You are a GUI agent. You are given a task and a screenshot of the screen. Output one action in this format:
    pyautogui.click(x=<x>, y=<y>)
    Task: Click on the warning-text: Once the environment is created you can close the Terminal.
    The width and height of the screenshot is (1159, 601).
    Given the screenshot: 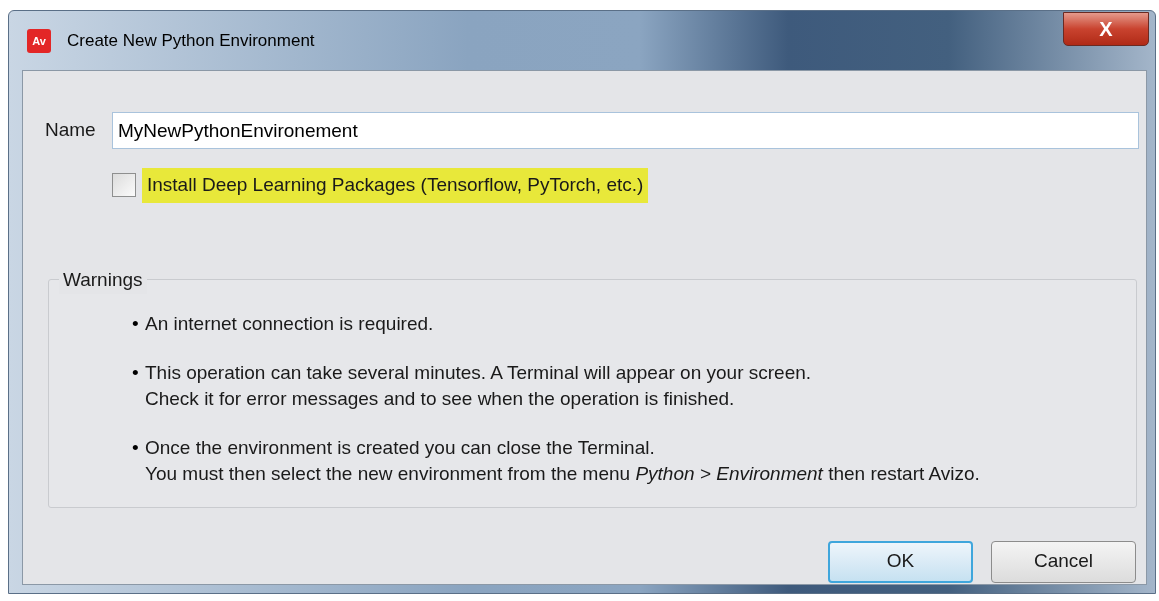 What is the action you would take?
    pyautogui.click(x=400, y=447)
    